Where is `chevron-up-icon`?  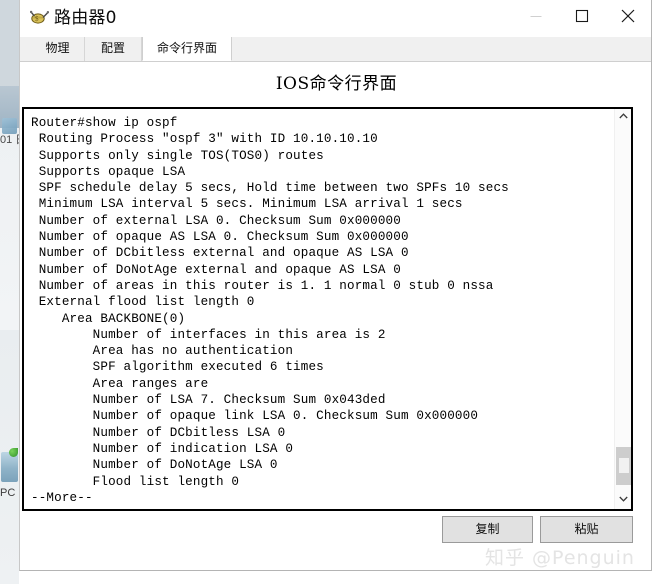
chevron-up-icon is located at coordinates (623, 116).